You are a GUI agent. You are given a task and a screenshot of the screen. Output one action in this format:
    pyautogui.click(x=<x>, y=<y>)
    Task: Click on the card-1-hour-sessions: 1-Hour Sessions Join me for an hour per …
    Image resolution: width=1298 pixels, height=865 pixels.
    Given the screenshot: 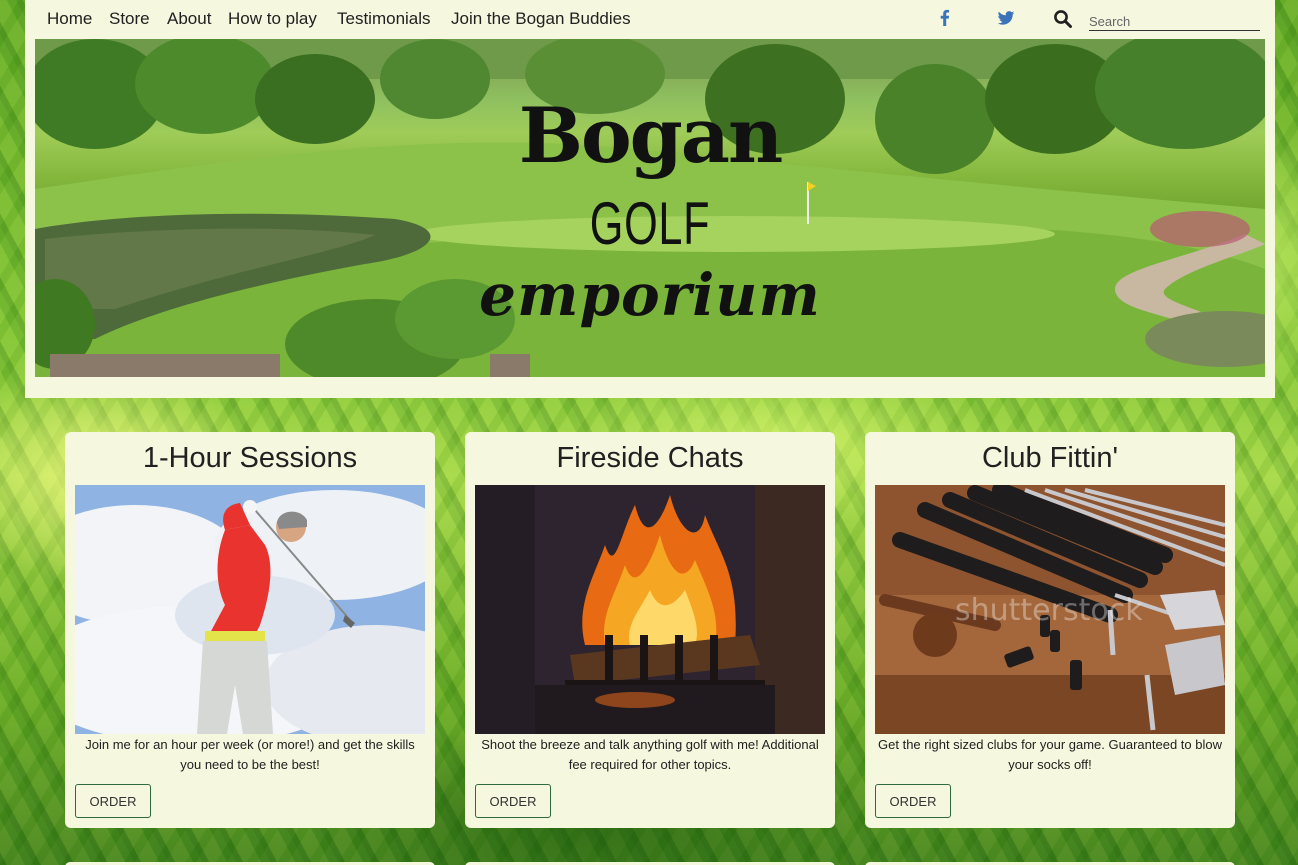 What is the action you would take?
    pyautogui.click(x=250, y=630)
    